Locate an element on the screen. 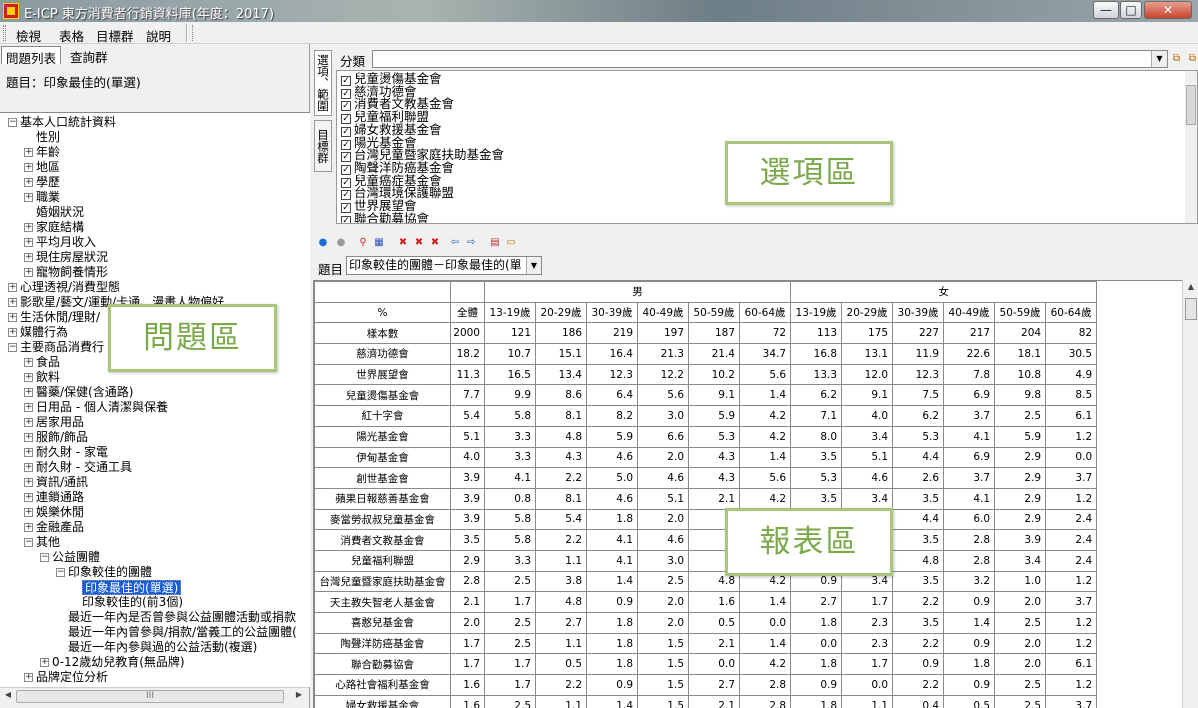 Image resolution: width=1198 pixels, height=708 pixels. flag-up-icon: ✖ is located at coordinates (419, 242).